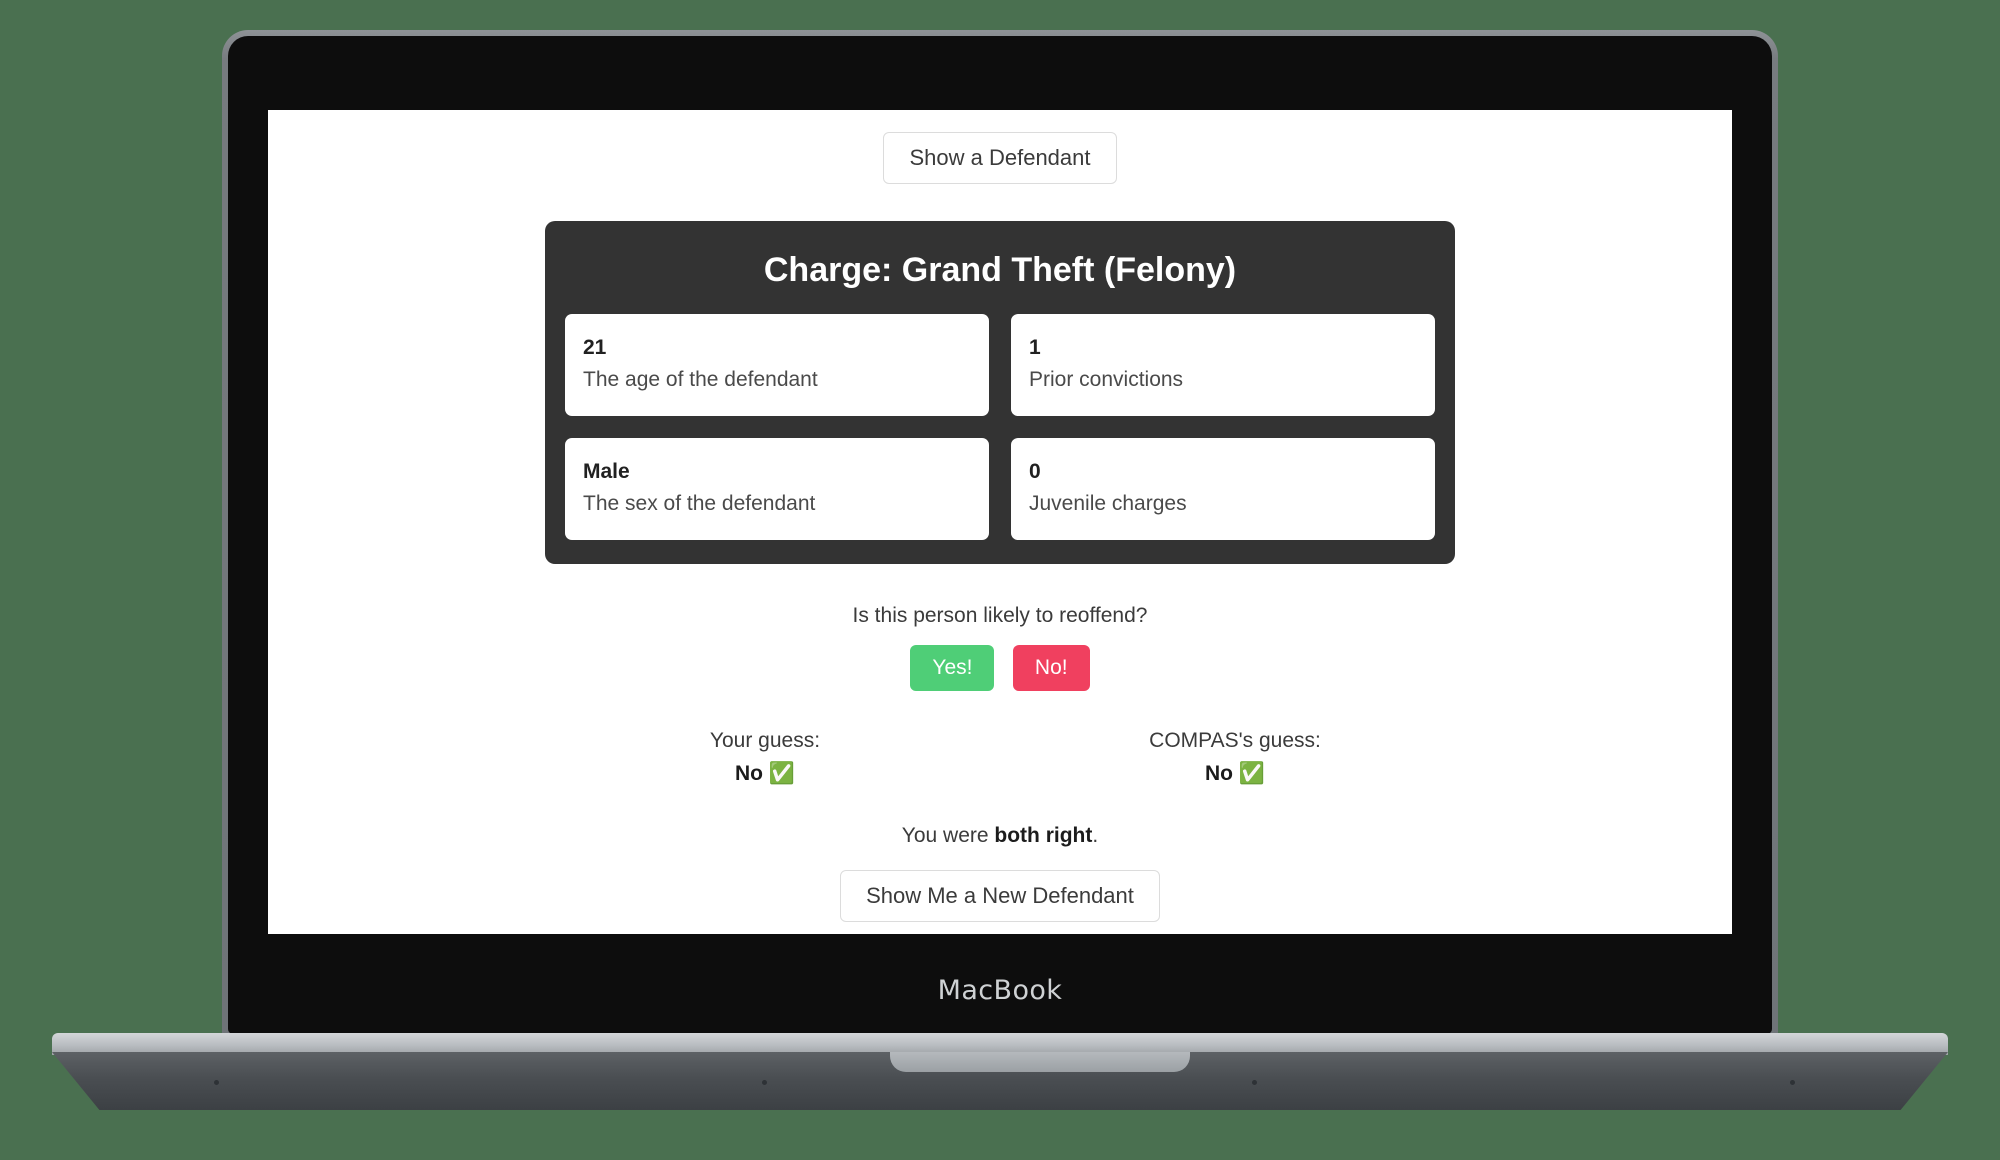  Describe the element at coordinates (765, 741) in the screenshot. I see `your-guess-label: Your guess:` at that location.